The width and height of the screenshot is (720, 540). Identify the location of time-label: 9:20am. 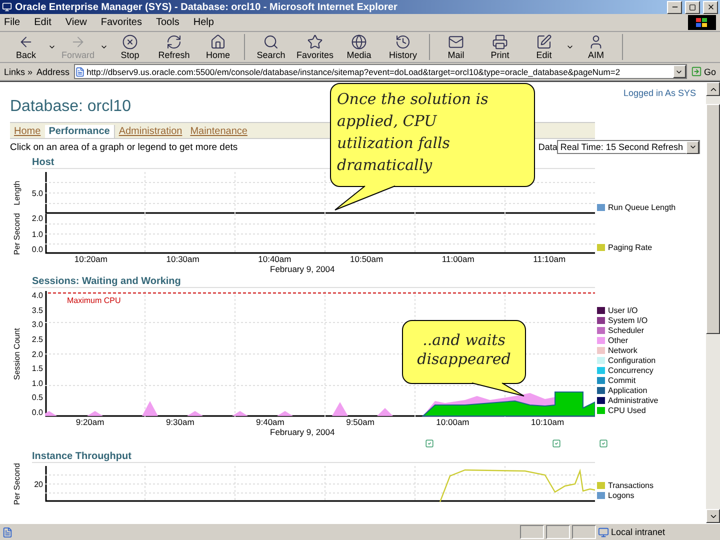
(90, 422).